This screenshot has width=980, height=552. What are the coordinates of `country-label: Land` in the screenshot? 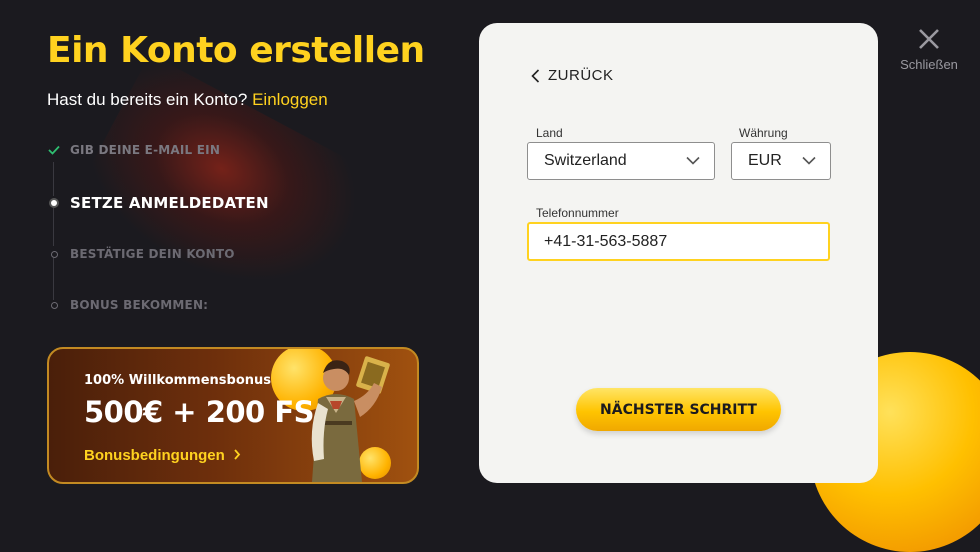 It's located at (549, 133).